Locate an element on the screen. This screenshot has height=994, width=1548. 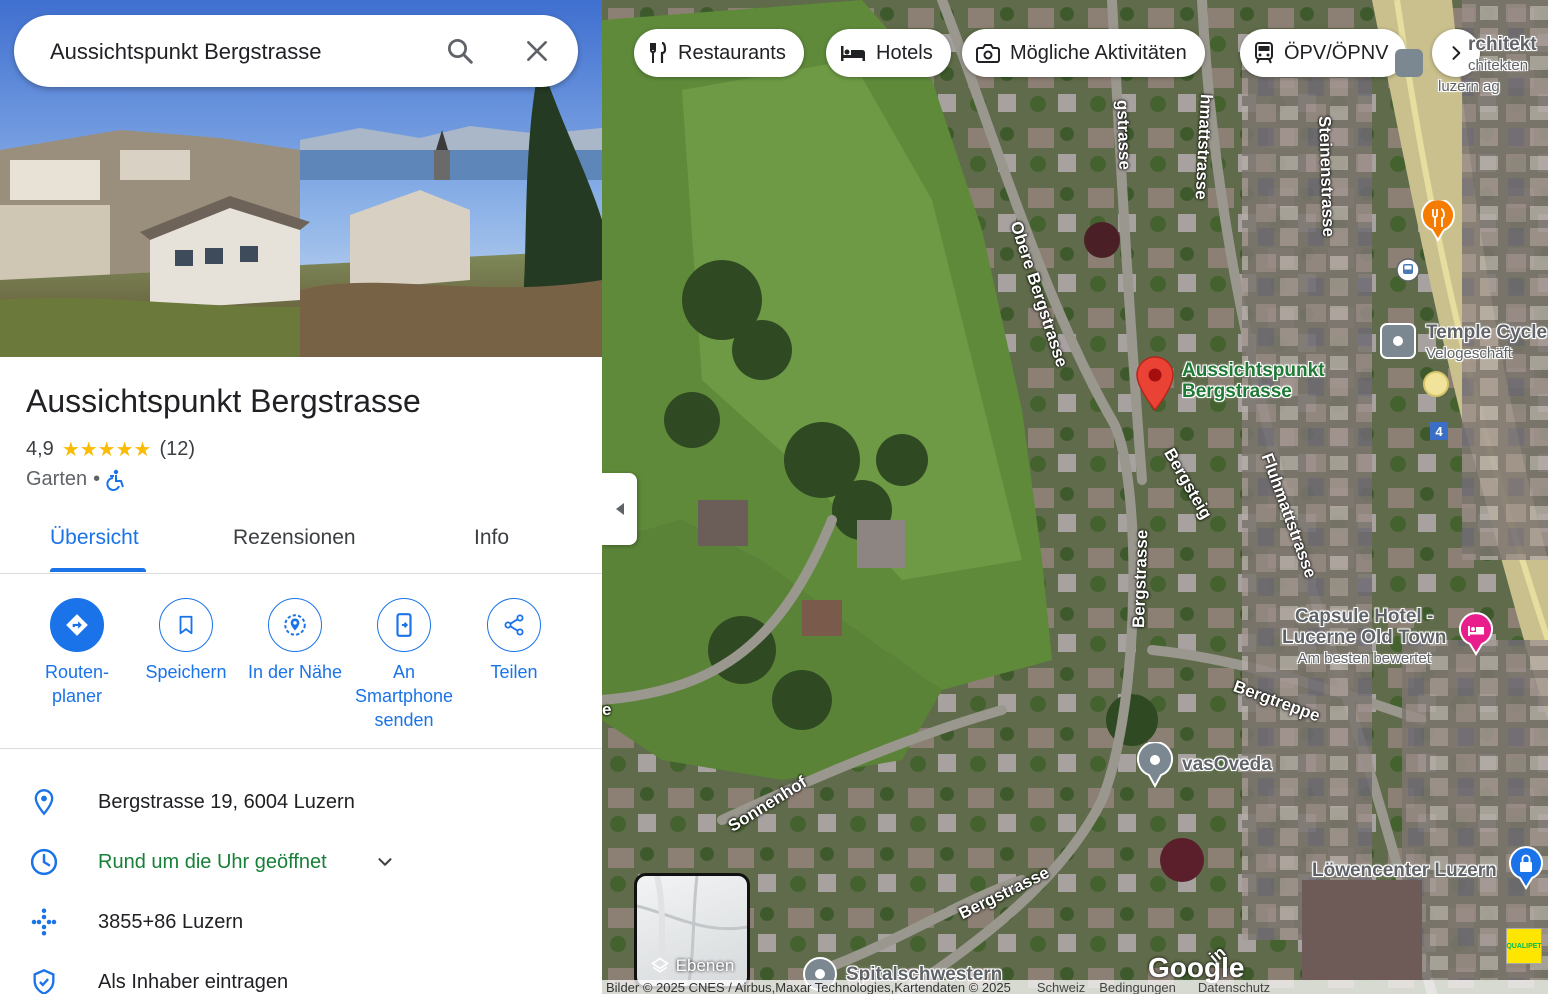
chip-activities-label: Mögliche Aktivitäten is located at coordinates (1098, 52).